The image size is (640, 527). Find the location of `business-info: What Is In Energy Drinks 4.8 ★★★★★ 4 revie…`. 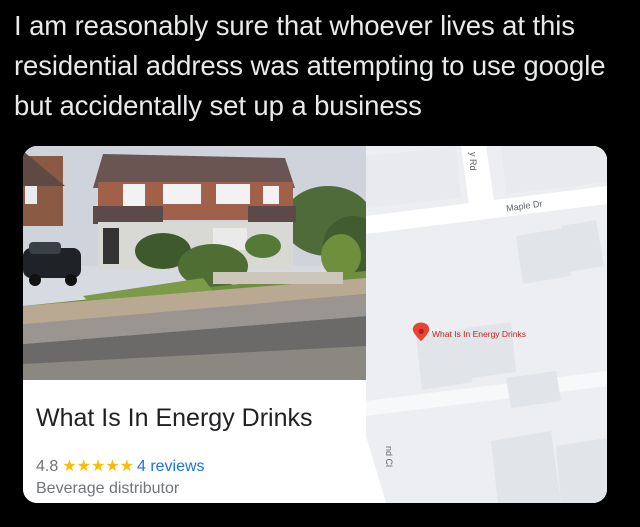

business-info: What Is In Energy Drinks 4.8 ★★★★★ 4 revie… is located at coordinates (194, 441).